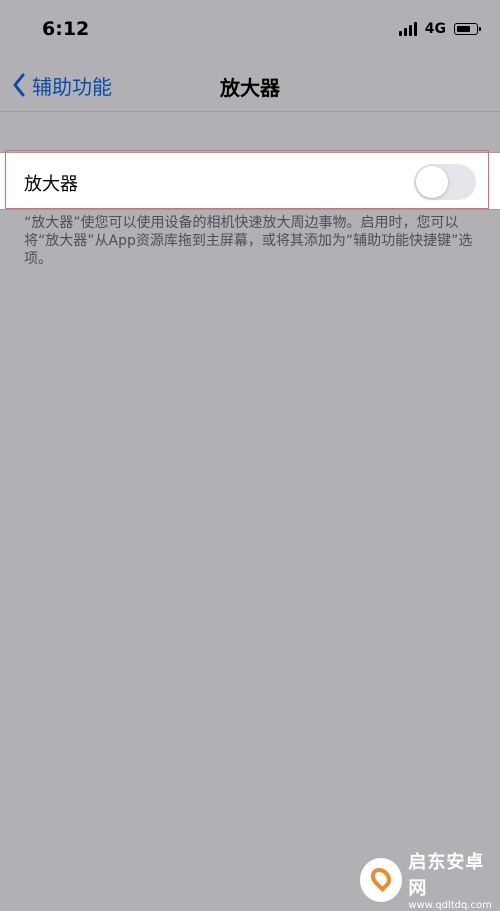 The height and width of the screenshot is (911, 500). I want to click on battery-icon, so click(467, 29).